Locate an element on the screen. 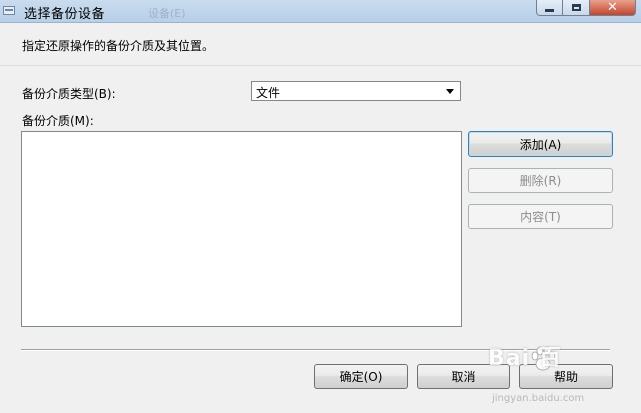  title-bar: 选择备份设备 设备(E) ✕ is located at coordinates (320, 11).